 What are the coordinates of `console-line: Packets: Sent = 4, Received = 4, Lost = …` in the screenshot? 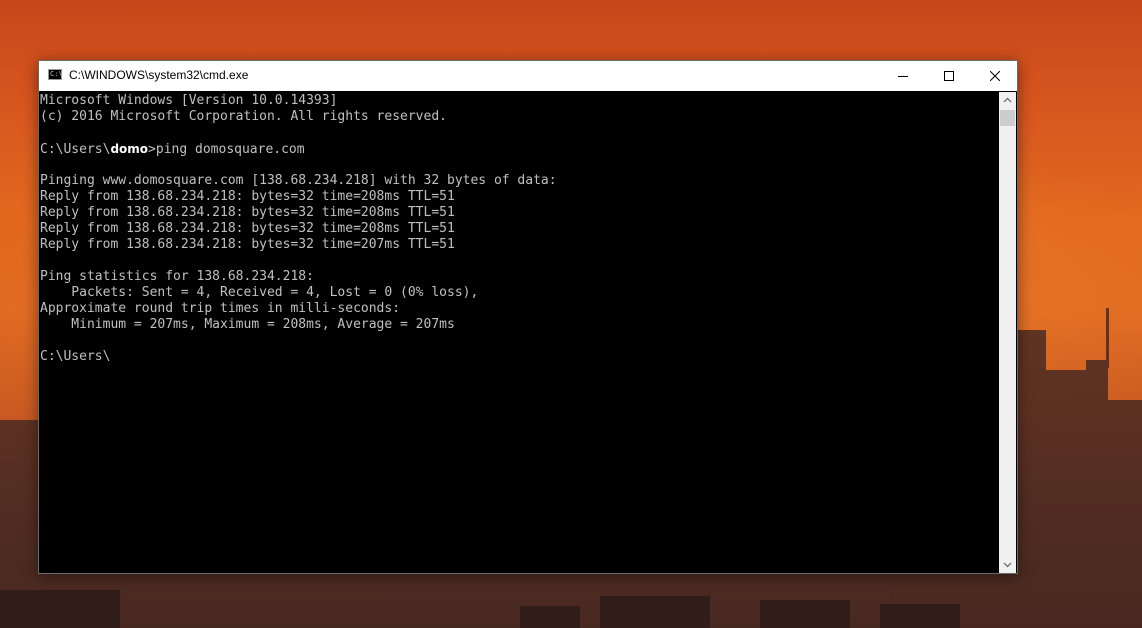 It's located at (259, 292).